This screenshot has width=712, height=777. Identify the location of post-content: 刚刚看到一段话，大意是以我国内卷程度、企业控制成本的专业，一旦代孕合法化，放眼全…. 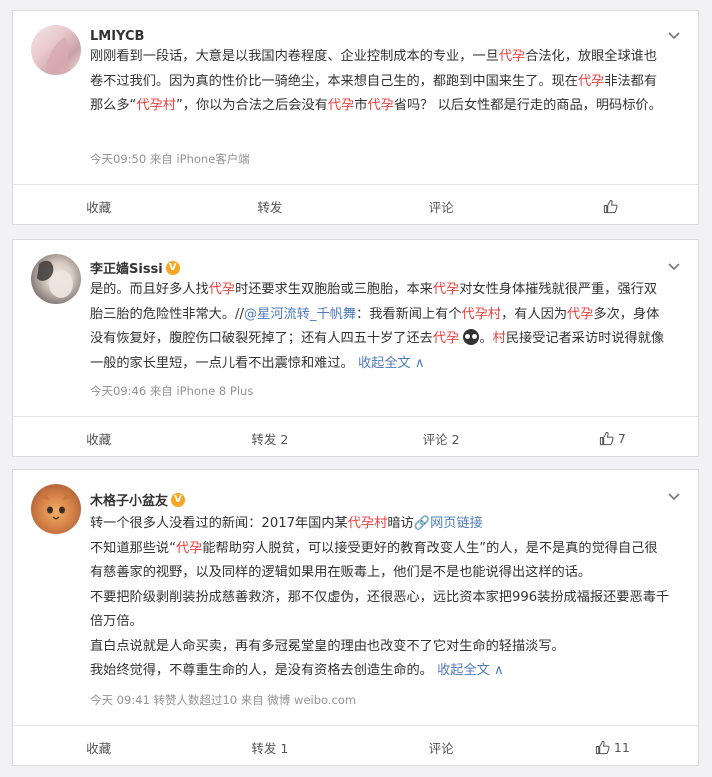
(380, 82).